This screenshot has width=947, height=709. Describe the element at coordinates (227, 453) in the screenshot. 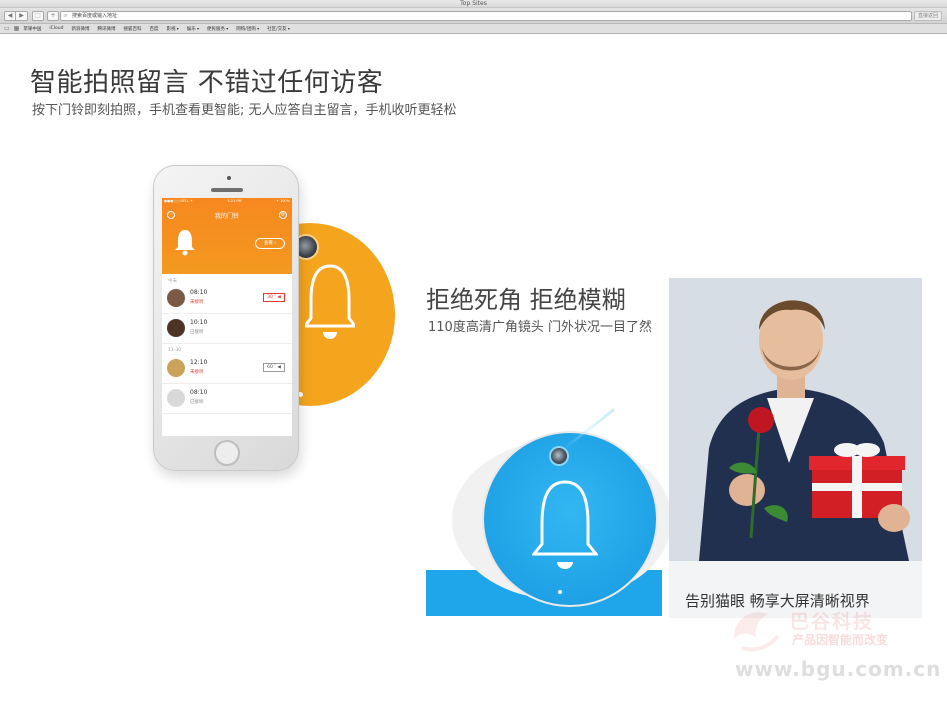

I see `home-button` at that location.